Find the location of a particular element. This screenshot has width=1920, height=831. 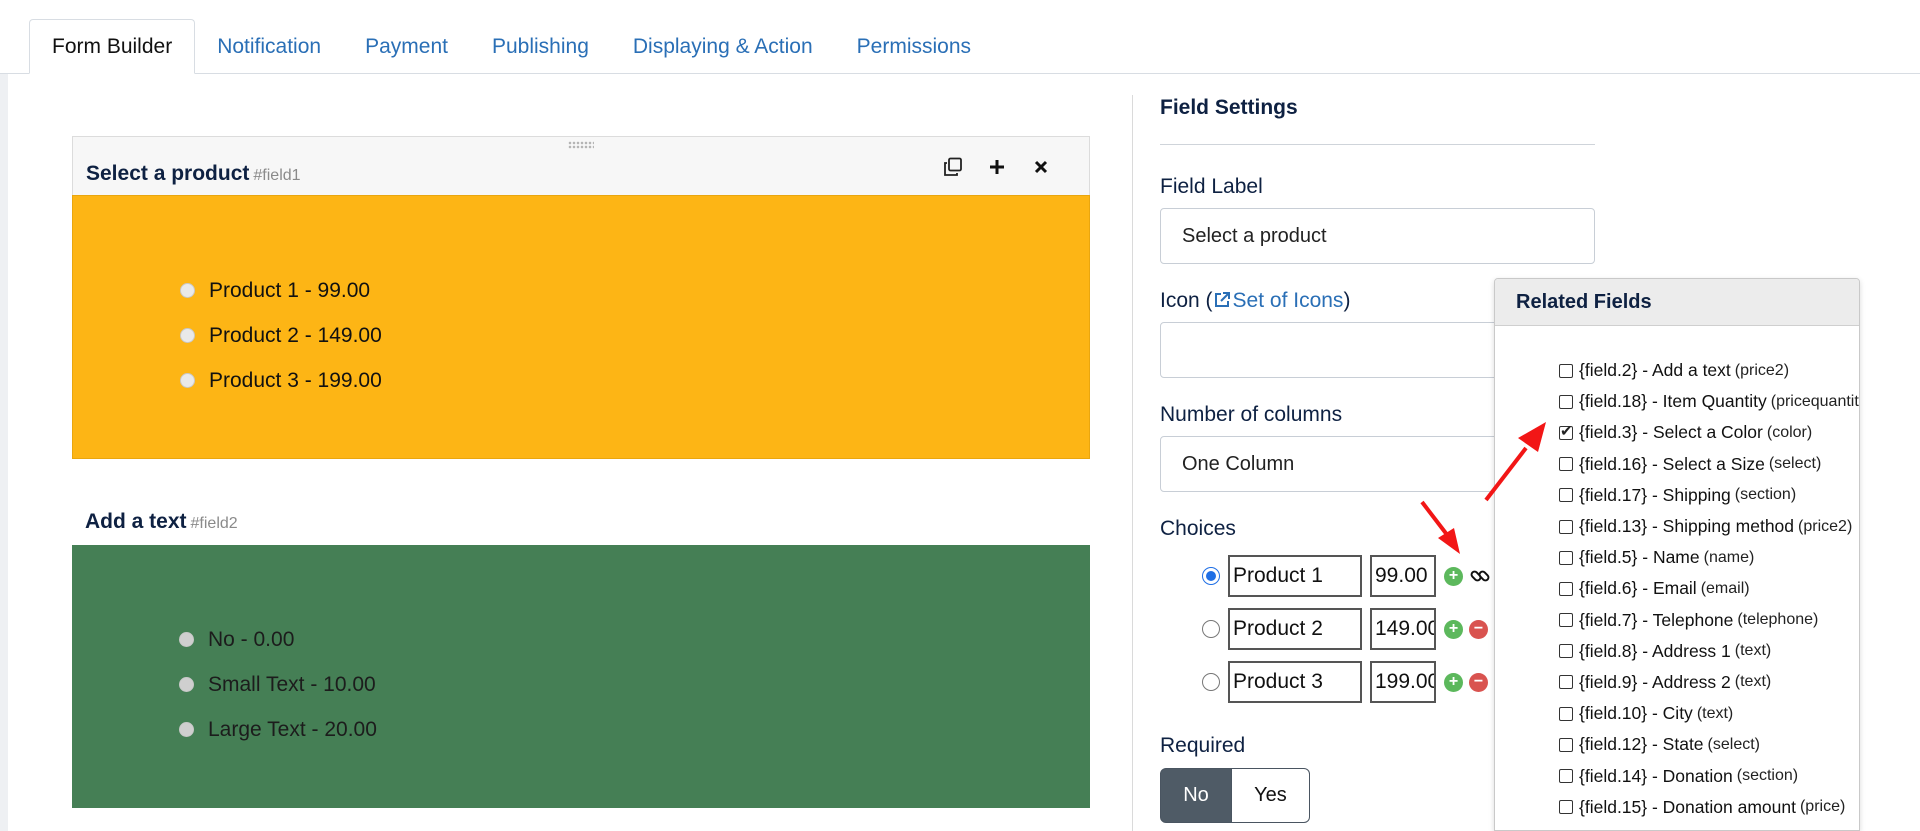

related-field-item: {field.5} - Name (name) is located at coordinates (1709, 557).